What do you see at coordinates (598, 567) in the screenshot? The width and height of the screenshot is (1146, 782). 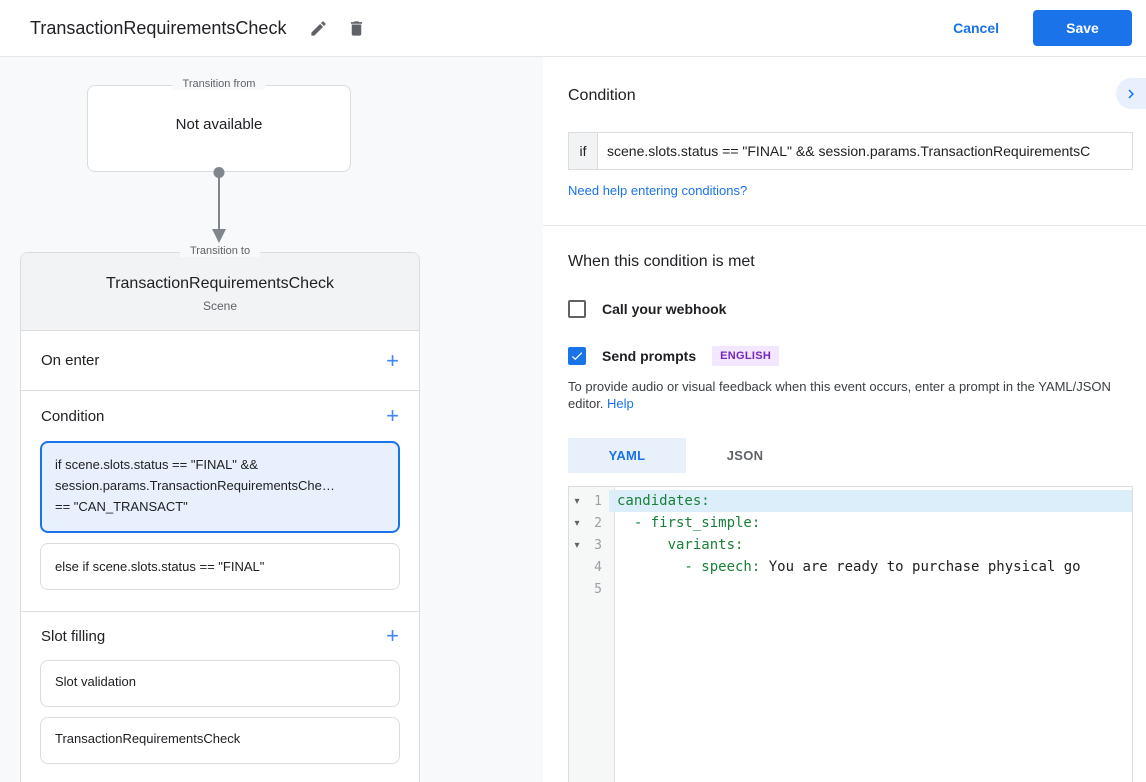 I see `line-number: 4` at bounding box center [598, 567].